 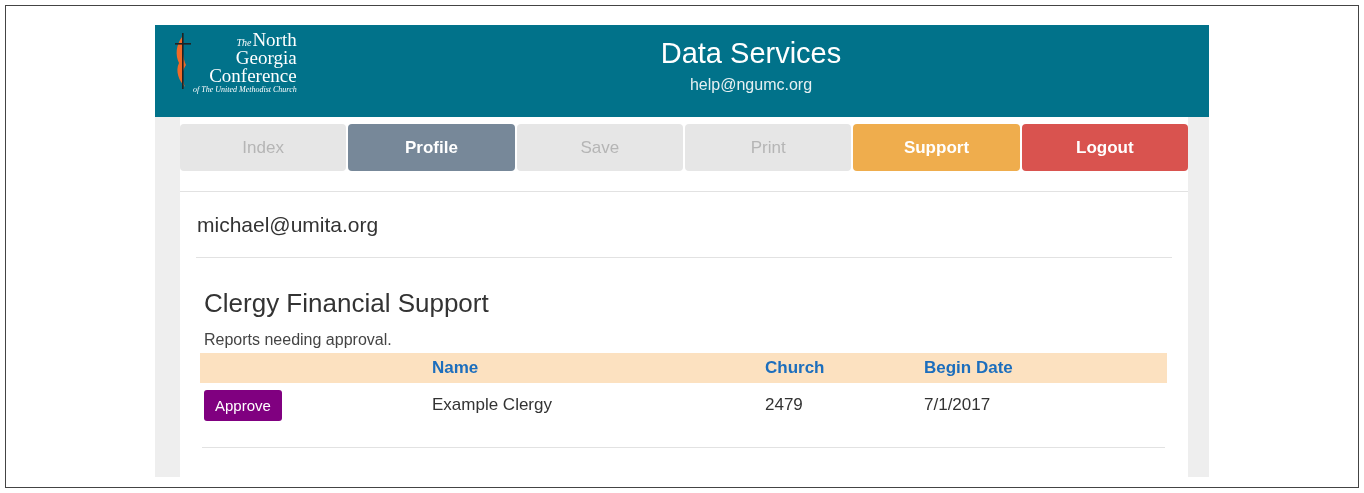 I want to click on table-cell: 7/1/2017, so click(x=1045, y=405).